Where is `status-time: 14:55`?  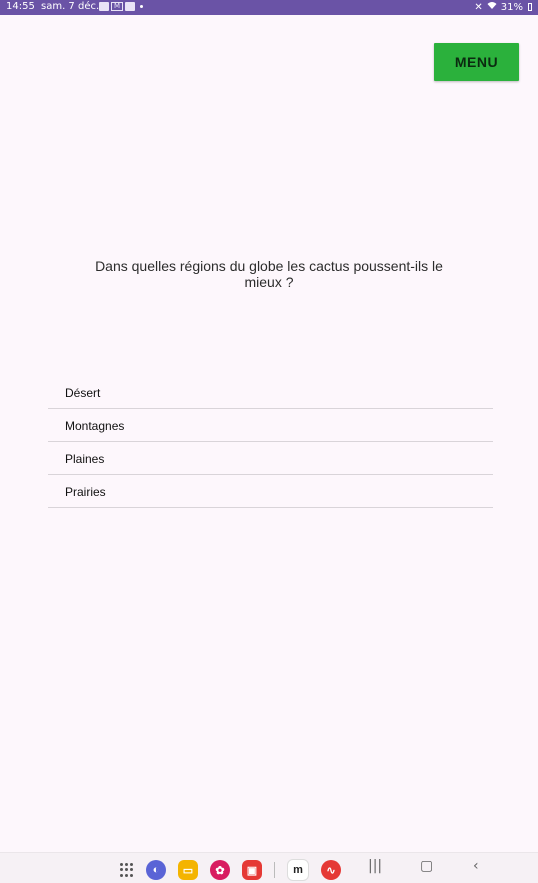
status-time: 14:55 is located at coordinates (20, 6).